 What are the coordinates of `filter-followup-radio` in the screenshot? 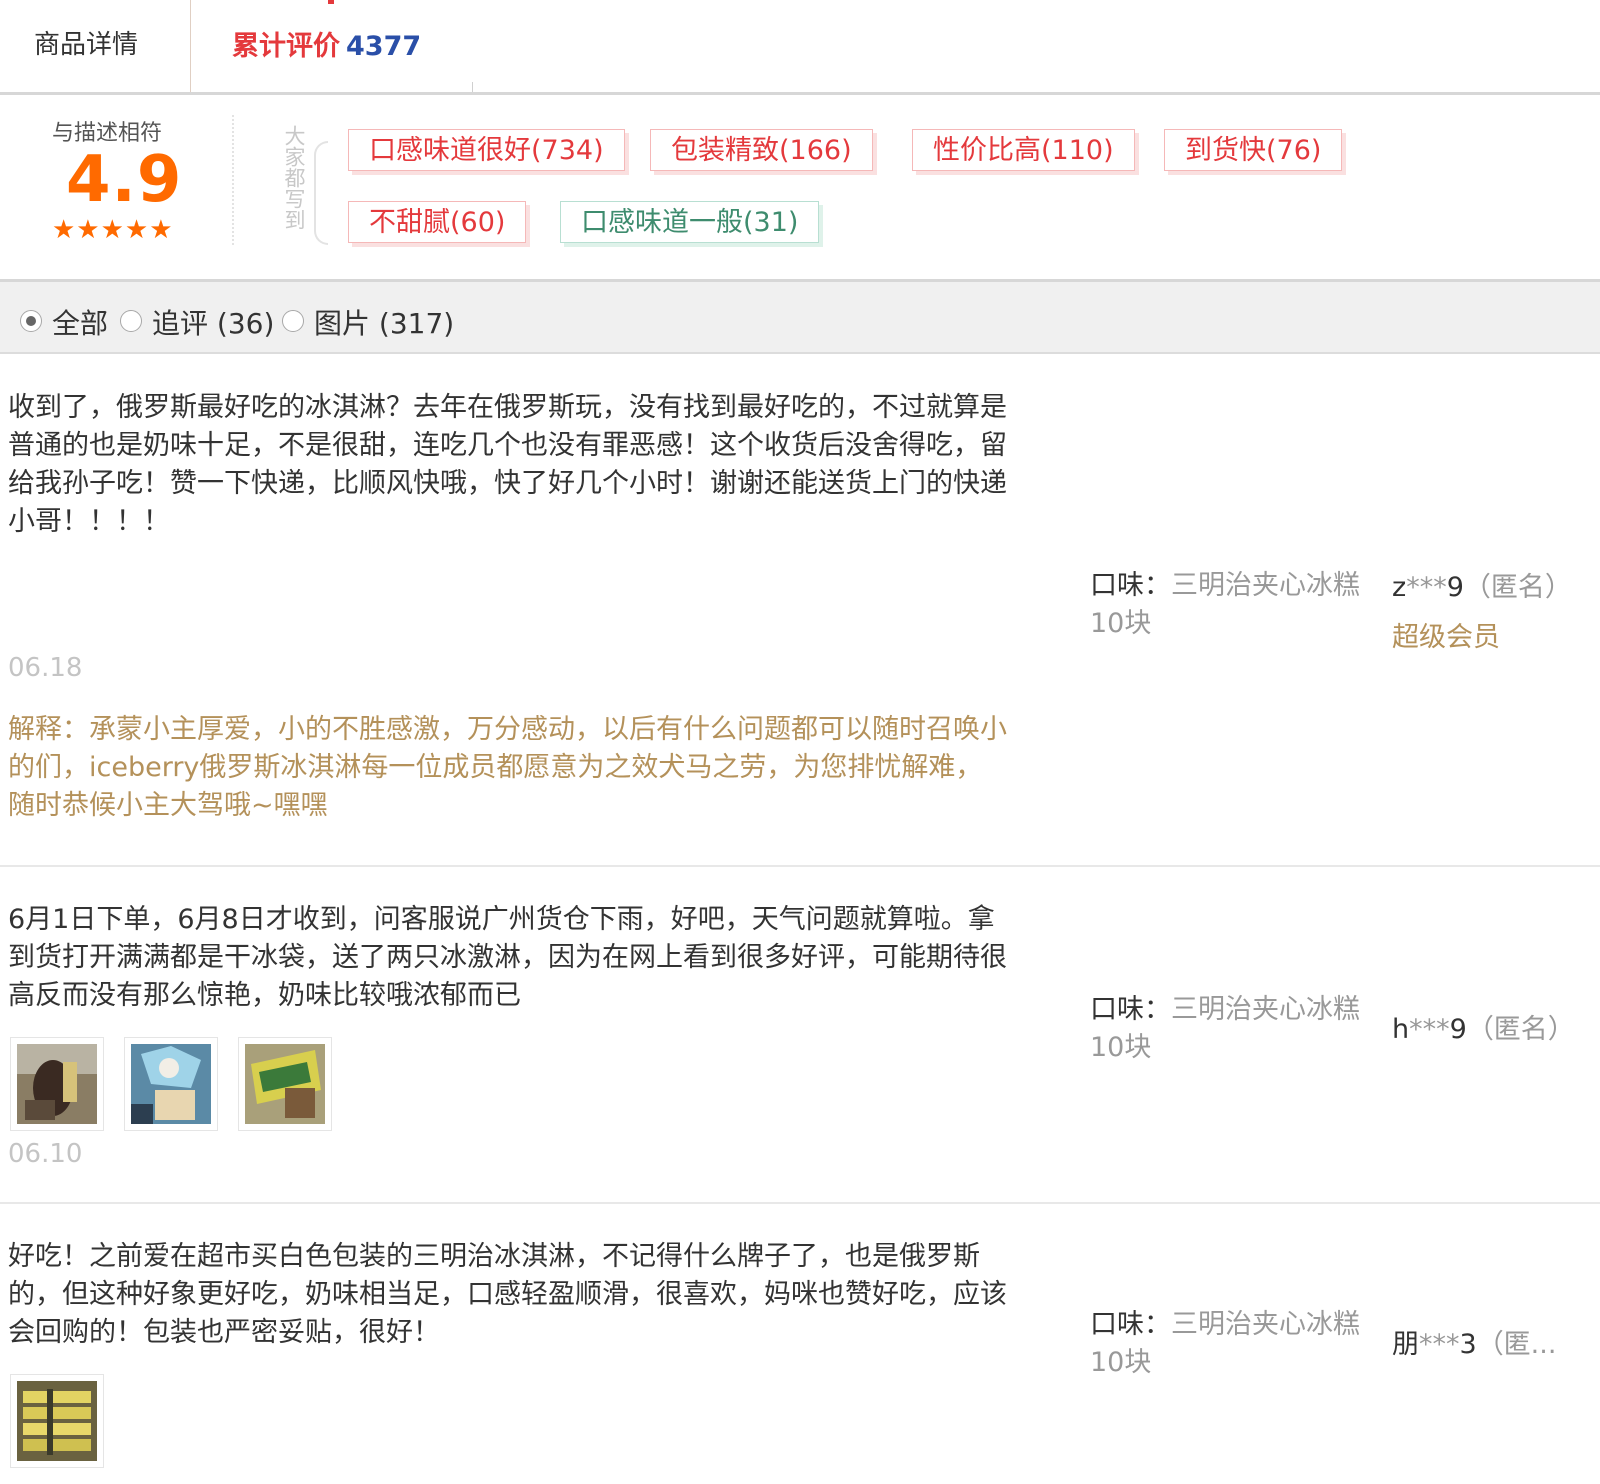 It's located at (131, 321).